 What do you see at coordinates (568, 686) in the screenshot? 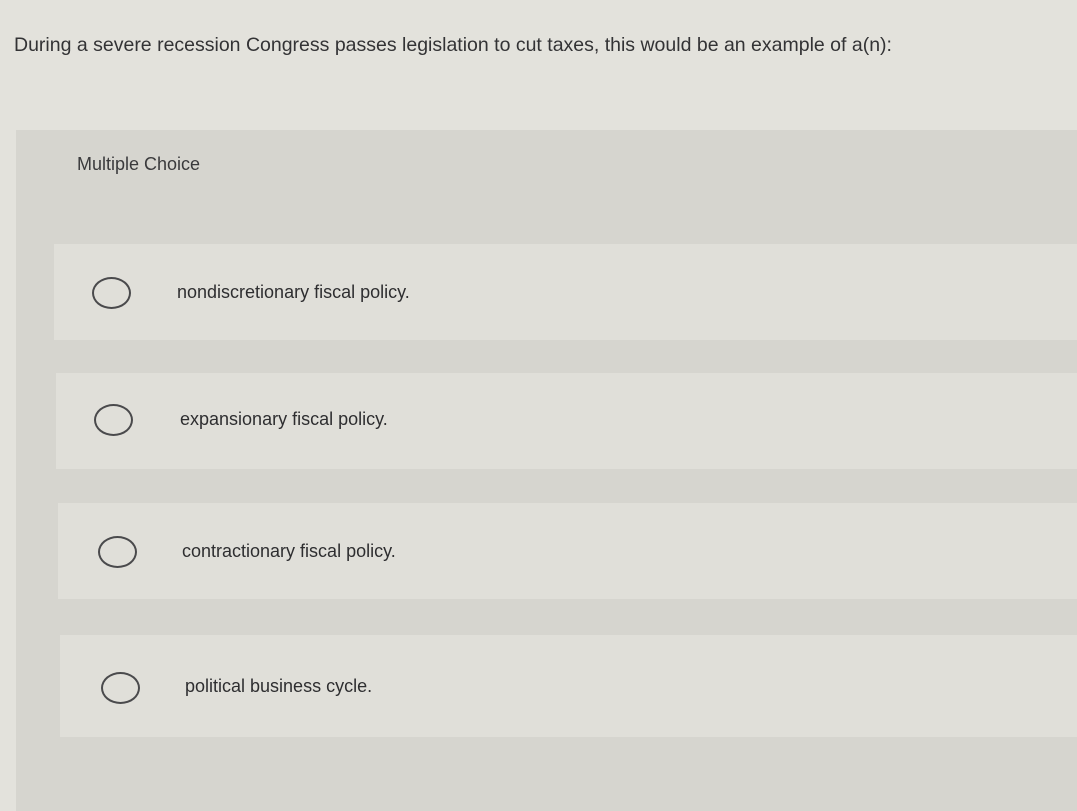
I see `answer-option-4: political business cycle.` at bounding box center [568, 686].